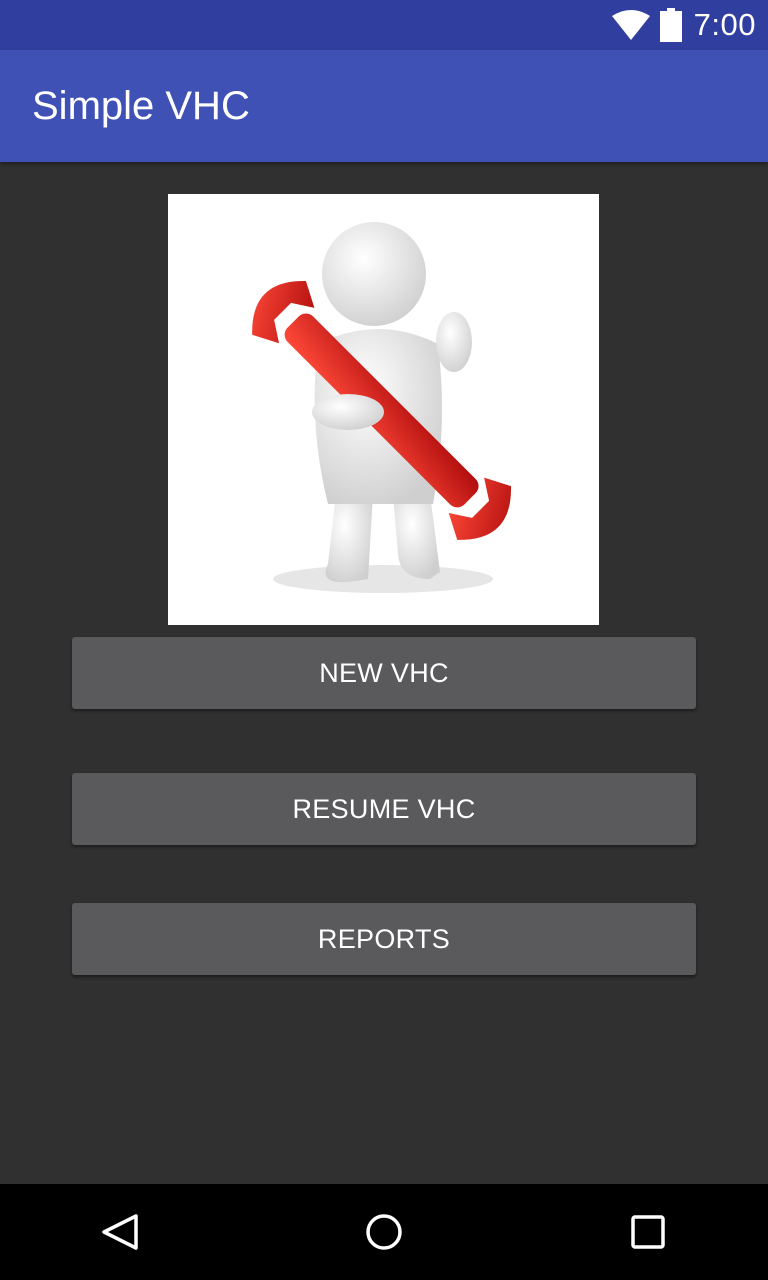 The width and height of the screenshot is (768, 1280). I want to click on resume-vhc-button: RESUME VHC, so click(384, 809).